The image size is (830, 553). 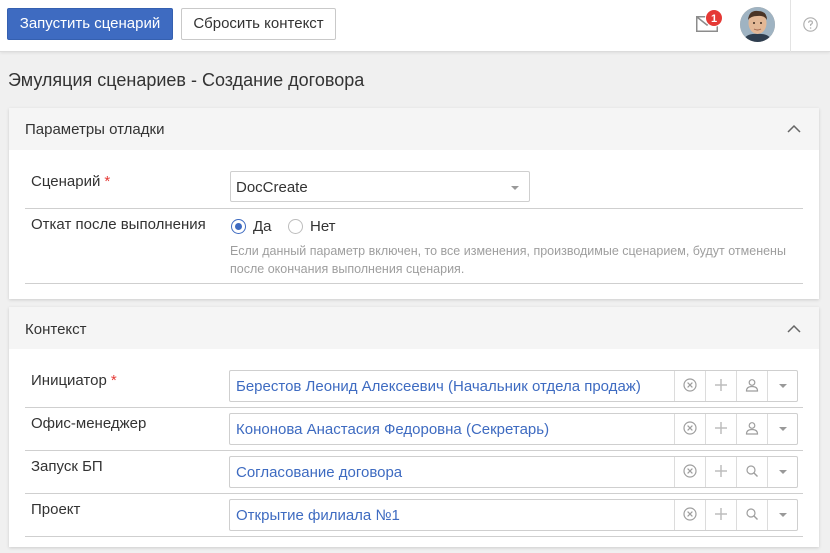 I want to click on process-start-value-link: Согласование договора, so click(x=319, y=472).